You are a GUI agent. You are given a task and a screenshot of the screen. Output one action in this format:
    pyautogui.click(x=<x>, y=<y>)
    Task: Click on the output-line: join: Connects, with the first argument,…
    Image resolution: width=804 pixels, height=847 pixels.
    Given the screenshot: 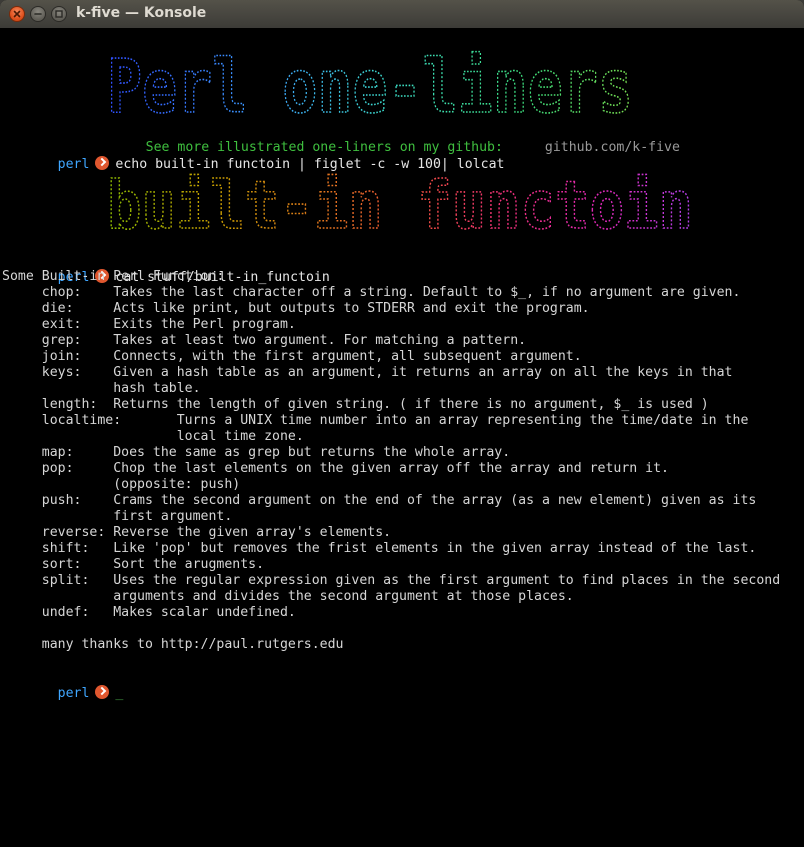 What is the action you would take?
    pyautogui.click(x=296, y=356)
    